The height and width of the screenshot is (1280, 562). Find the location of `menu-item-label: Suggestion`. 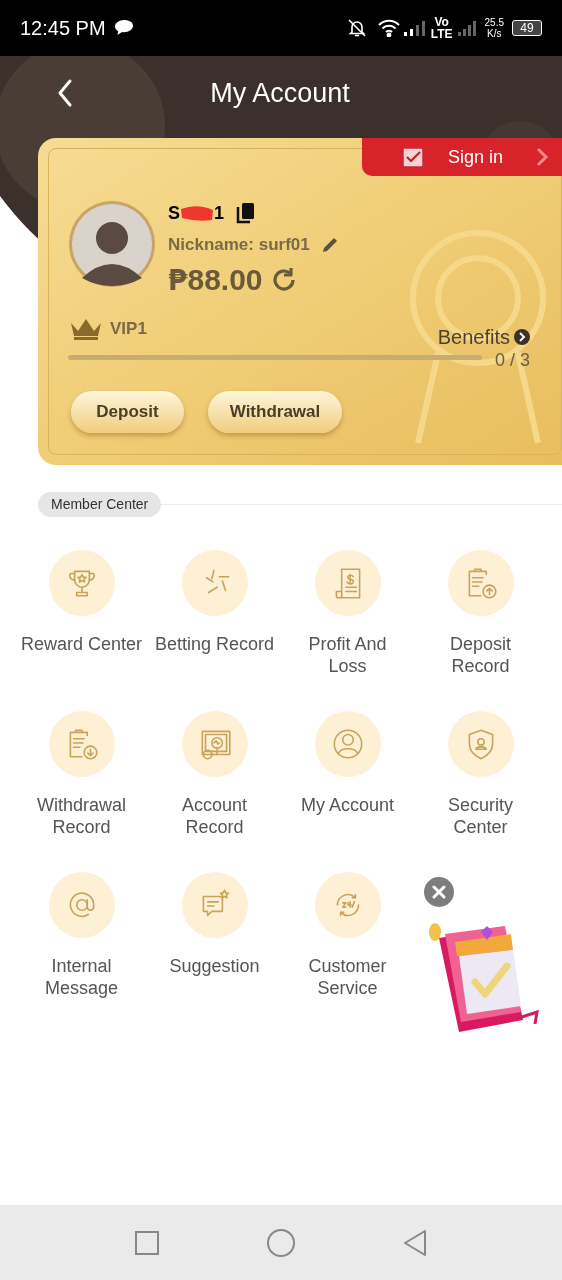

menu-item-label: Suggestion is located at coordinates (214, 966).